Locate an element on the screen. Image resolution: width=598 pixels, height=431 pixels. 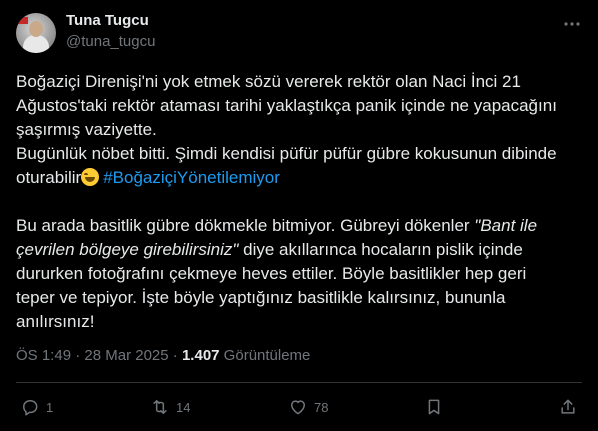
retweet-icon is located at coordinates (160, 407).